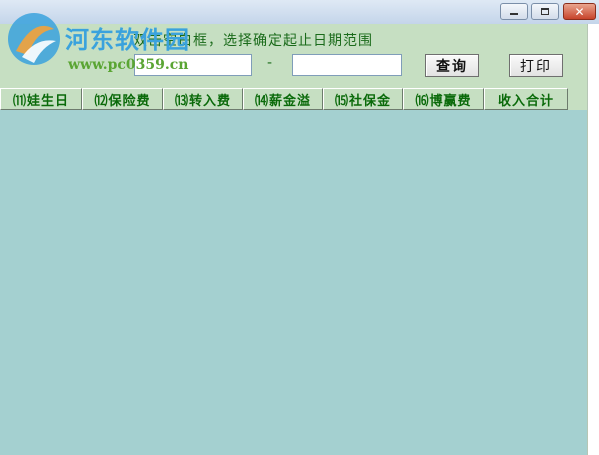  I want to click on watermark: 河东软件园 www.pc0359.cn, so click(104, 41).